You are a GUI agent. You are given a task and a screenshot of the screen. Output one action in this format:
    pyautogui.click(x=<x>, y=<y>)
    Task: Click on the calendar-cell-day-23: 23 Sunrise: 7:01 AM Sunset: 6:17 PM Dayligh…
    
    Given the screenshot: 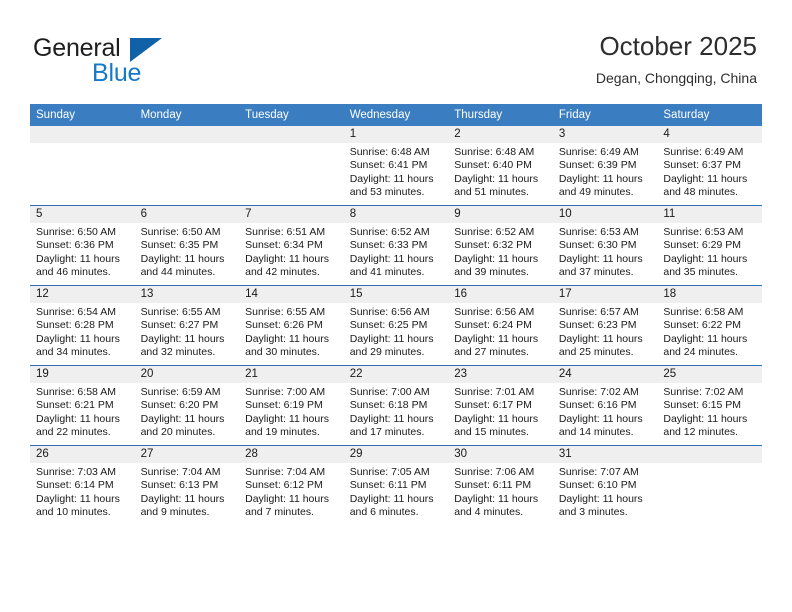 What is the action you would take?
    pyautogui.click(x=500, y=405)
    